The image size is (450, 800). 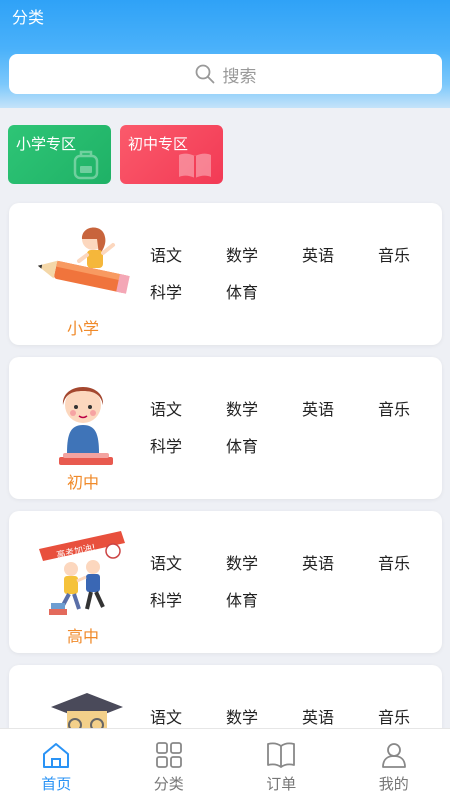 I want to click on zone-junior-button: 初中专区, so click(x=171, y=154).